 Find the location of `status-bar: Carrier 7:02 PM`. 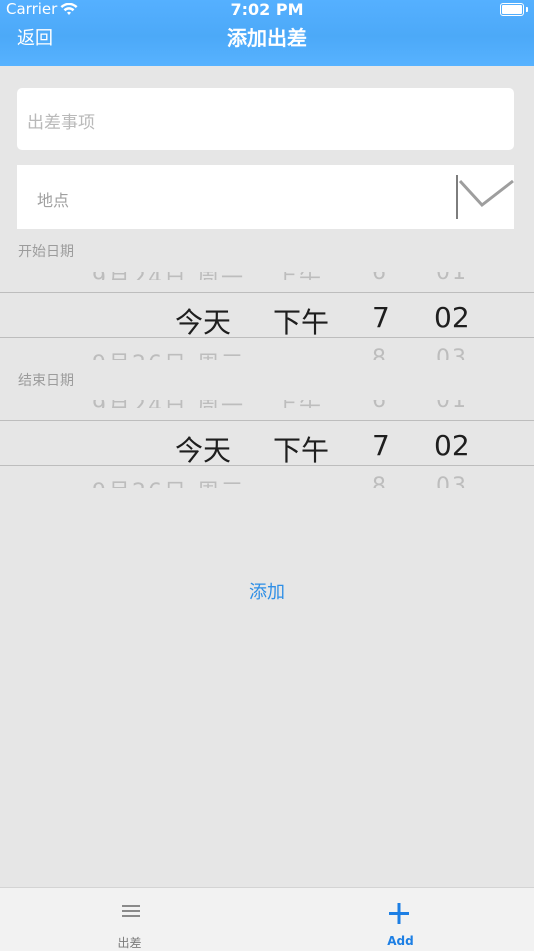

status-bar: Carrier 7:02 PM is located at coordinates (267, 11).